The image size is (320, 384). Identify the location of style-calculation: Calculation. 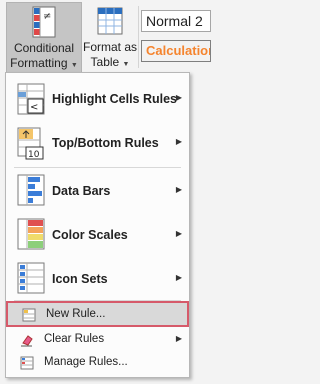
(176, 51).